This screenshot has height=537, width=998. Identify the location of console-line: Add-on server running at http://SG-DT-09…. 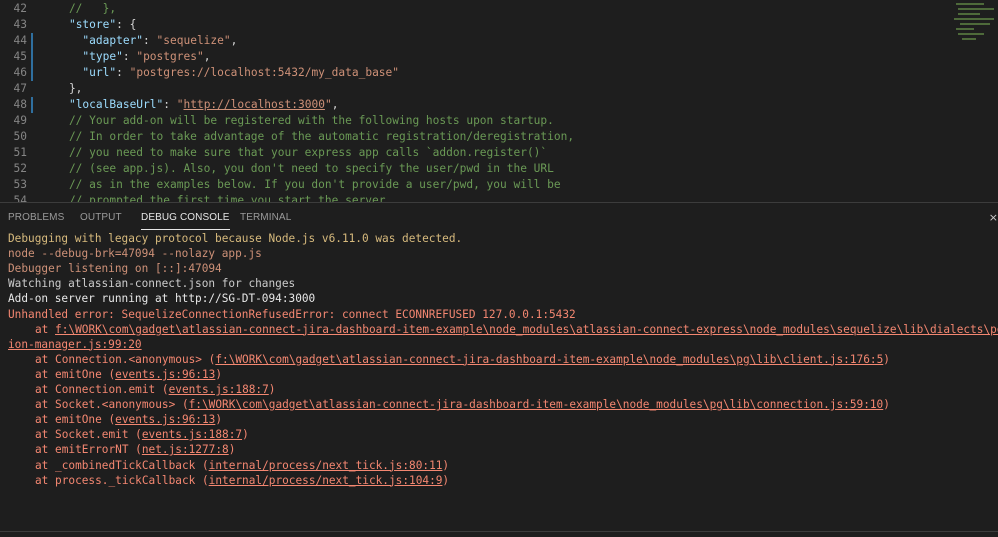
(499, 298).